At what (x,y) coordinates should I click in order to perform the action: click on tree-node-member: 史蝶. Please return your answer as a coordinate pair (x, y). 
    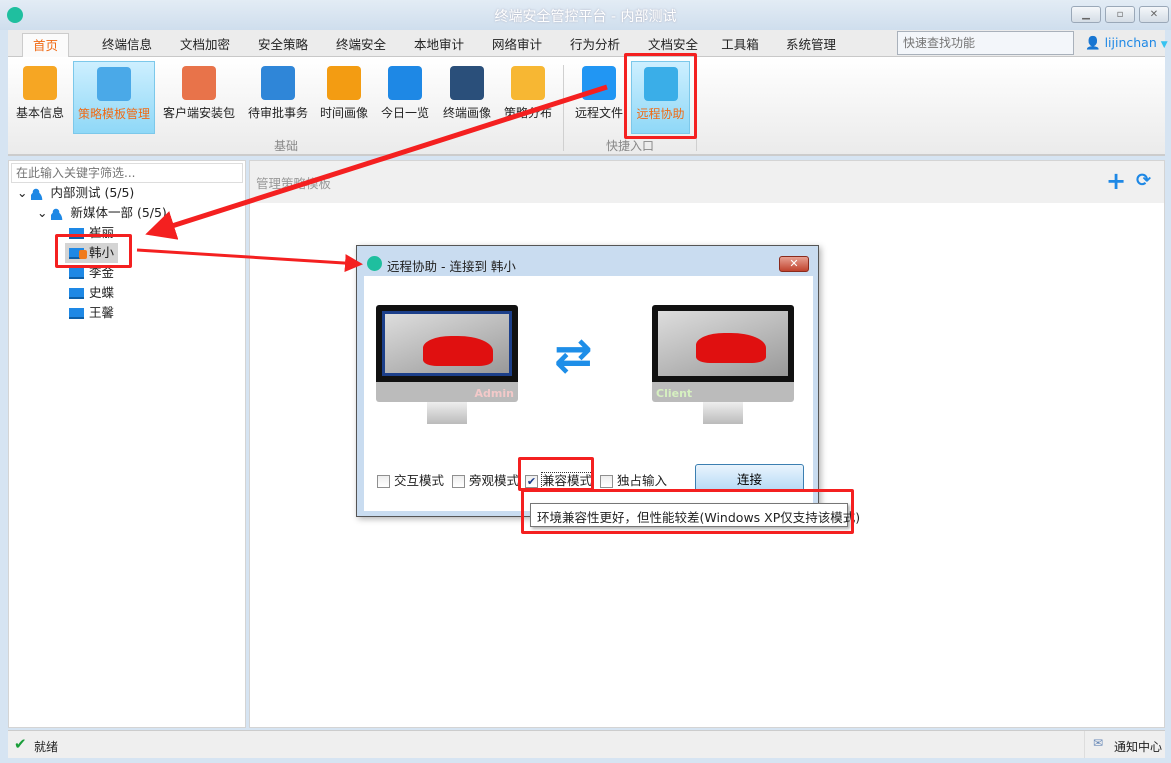
    Looking at the image, I should click on (91, 293).